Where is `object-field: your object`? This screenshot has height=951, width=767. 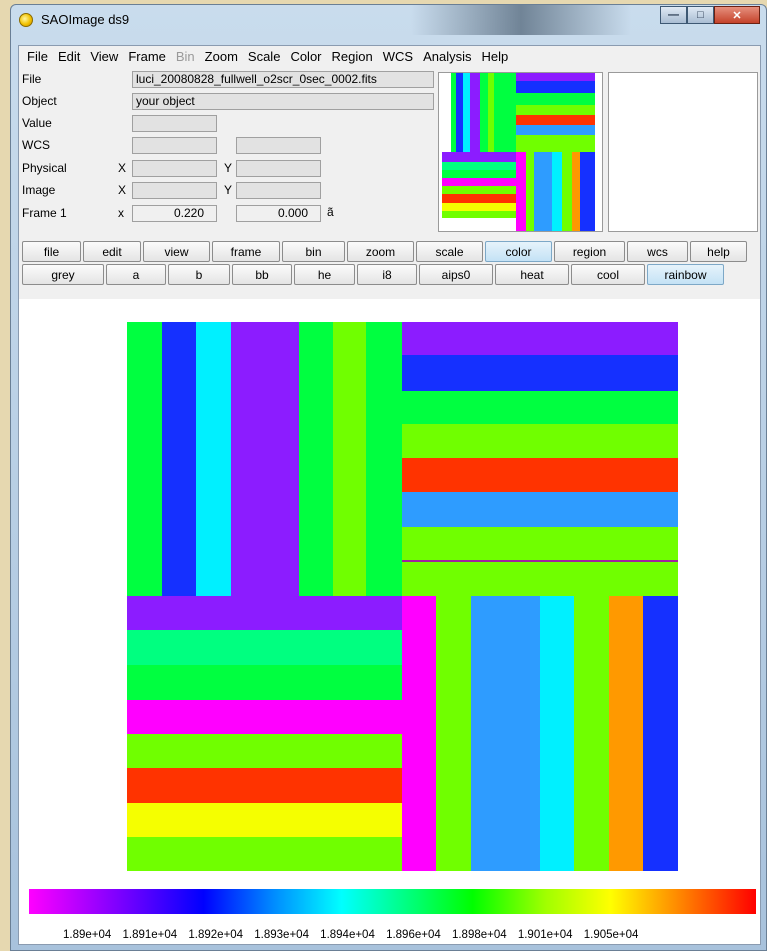 object-field: your object is located at coordinates (283, 101).